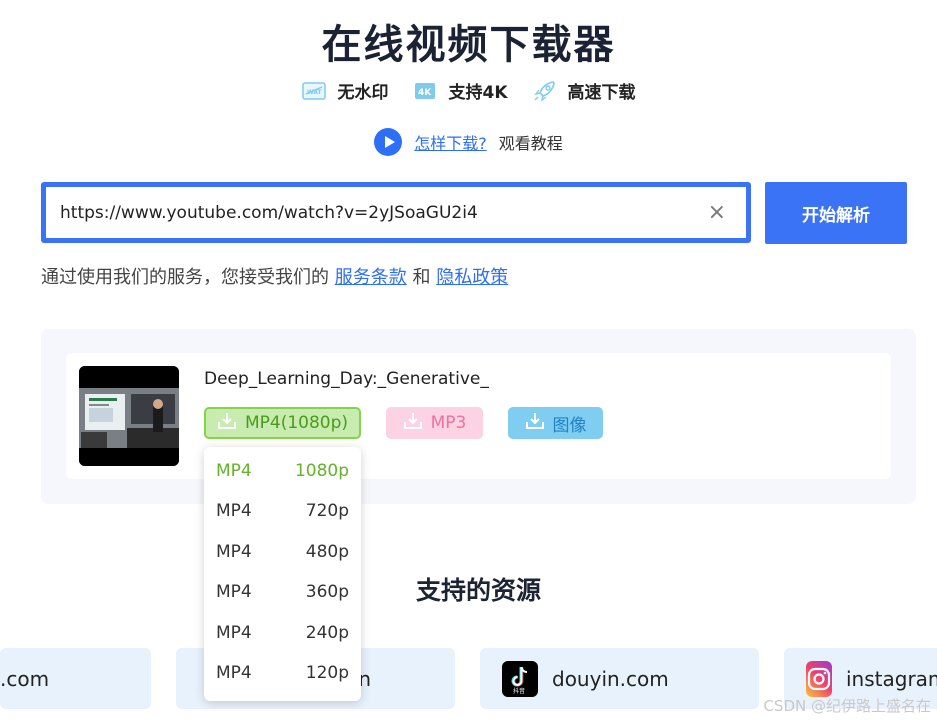  I want to click on feature-fast-download: 高速下载, so click(584, 90).